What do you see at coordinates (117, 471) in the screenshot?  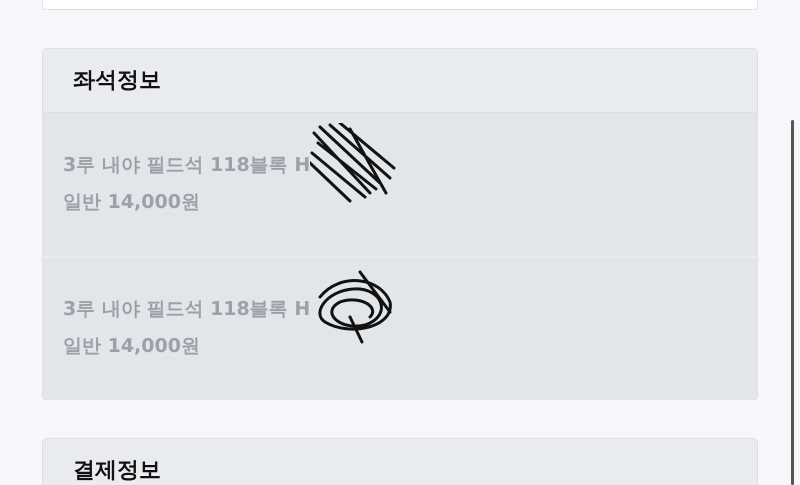 I see `section-title: 결제정보` at bounding box center [117, 471].